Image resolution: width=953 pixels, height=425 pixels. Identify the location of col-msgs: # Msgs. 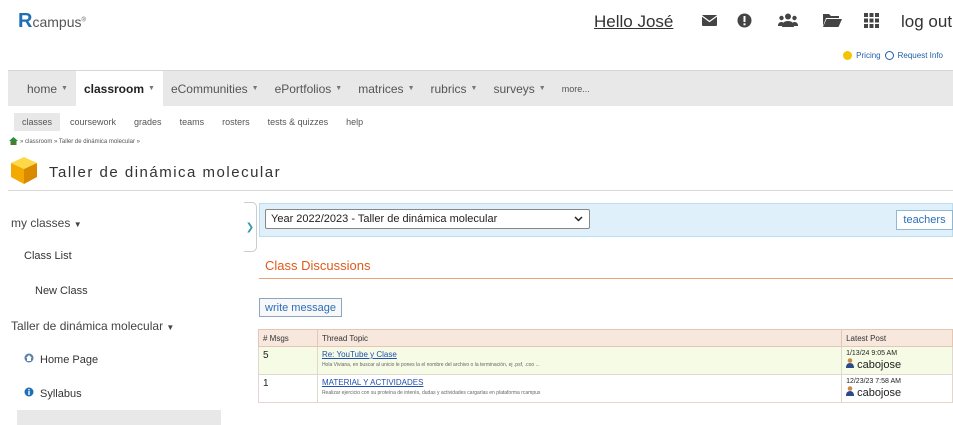
(288, 338).